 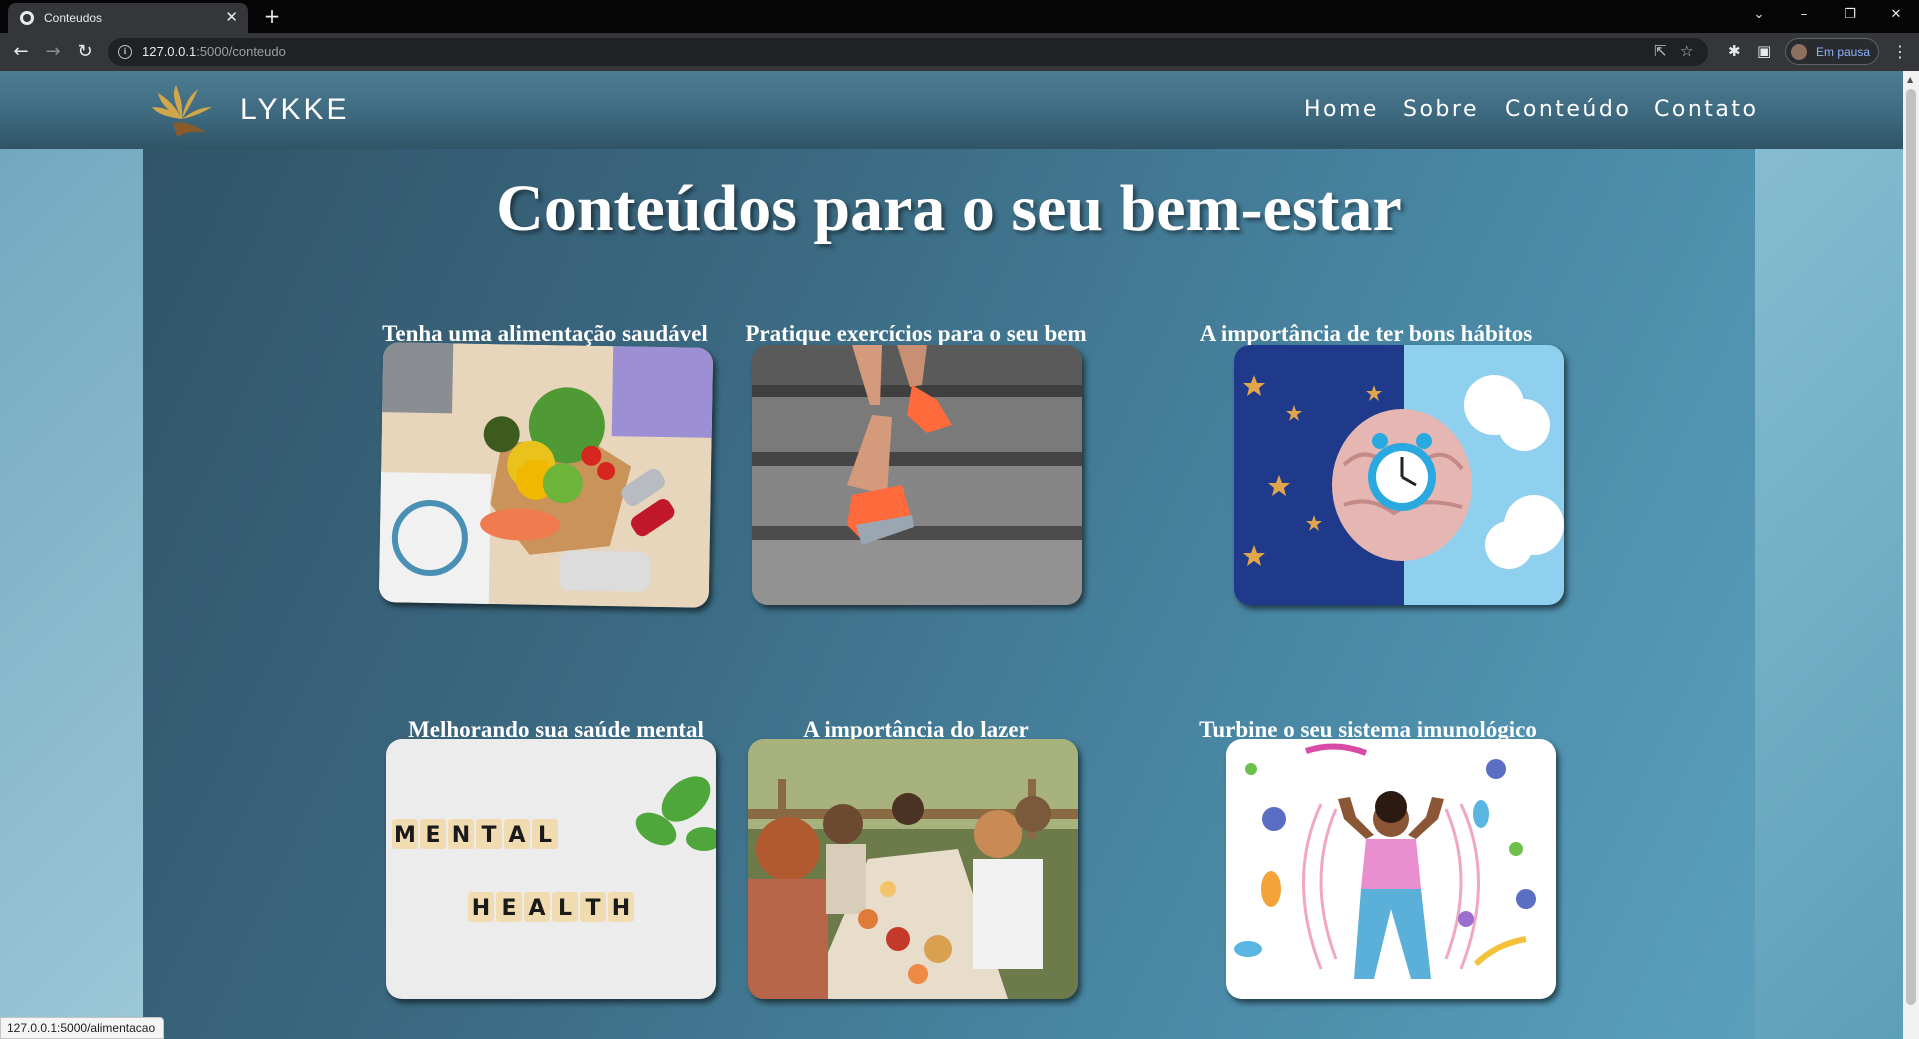 I want to click on side-panel-icon: ▣, so click(x=1764, y=51).